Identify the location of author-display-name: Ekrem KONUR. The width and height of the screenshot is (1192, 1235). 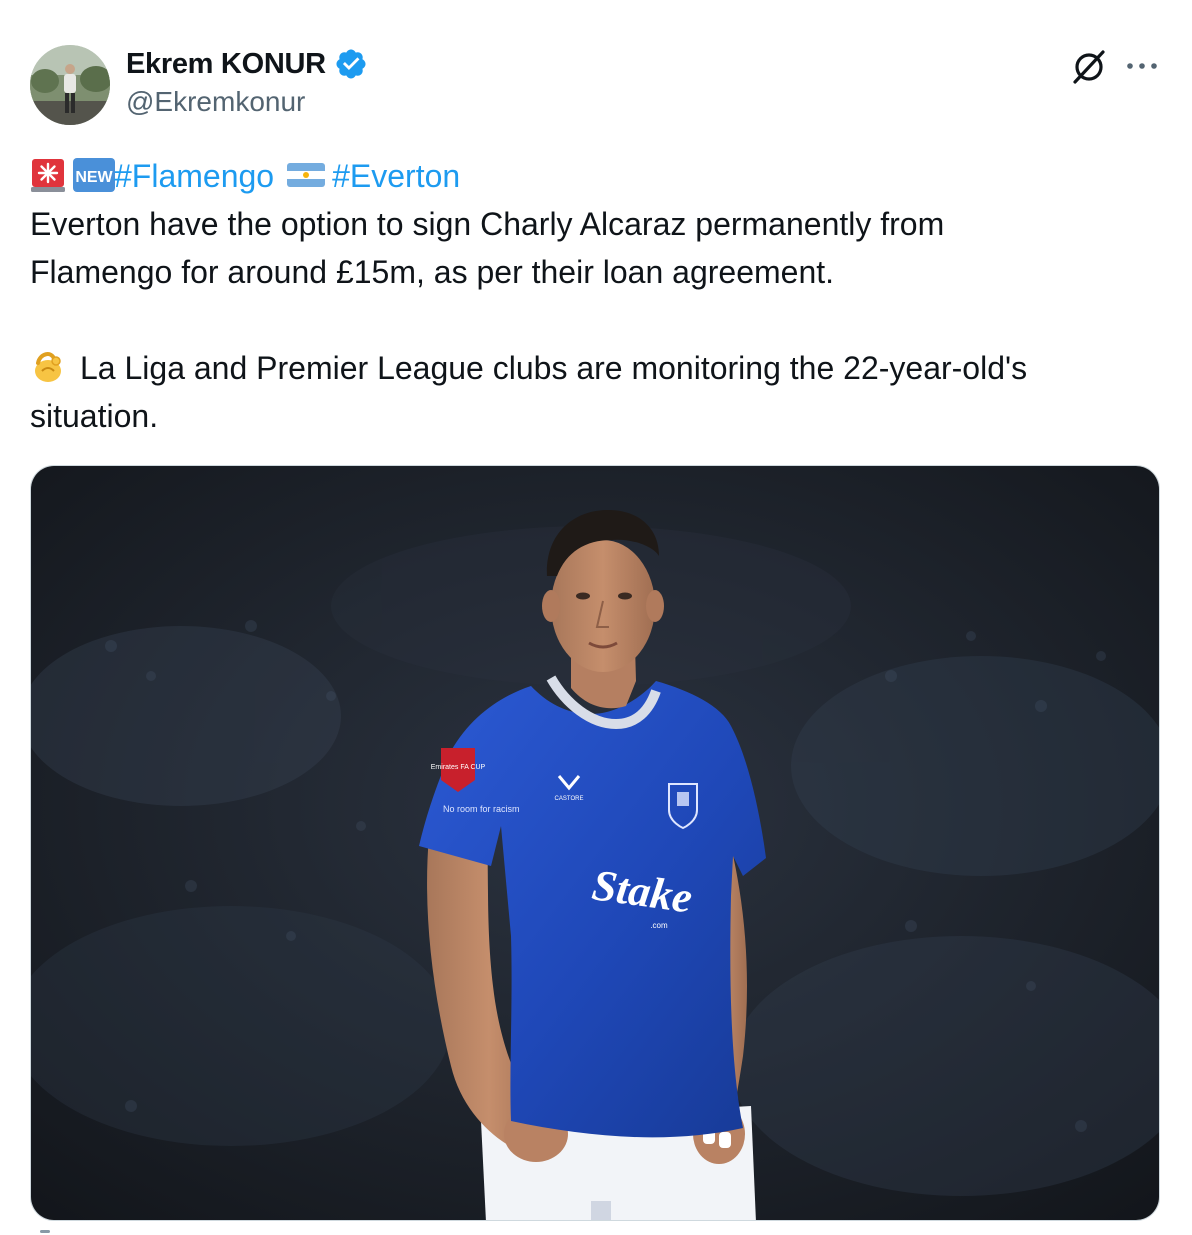
(226, 64).